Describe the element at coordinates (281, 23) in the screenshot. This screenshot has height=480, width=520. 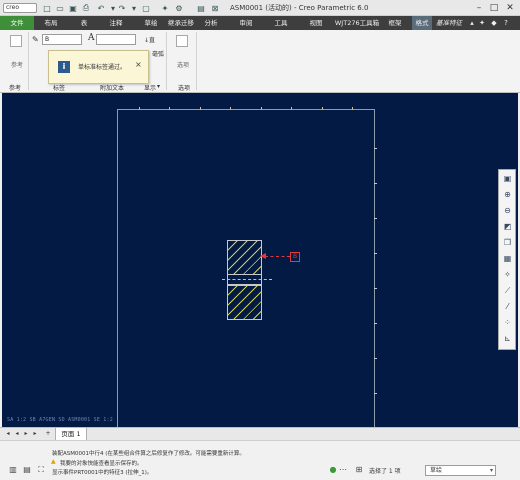
I see `tab-tools: 工具` at that location.